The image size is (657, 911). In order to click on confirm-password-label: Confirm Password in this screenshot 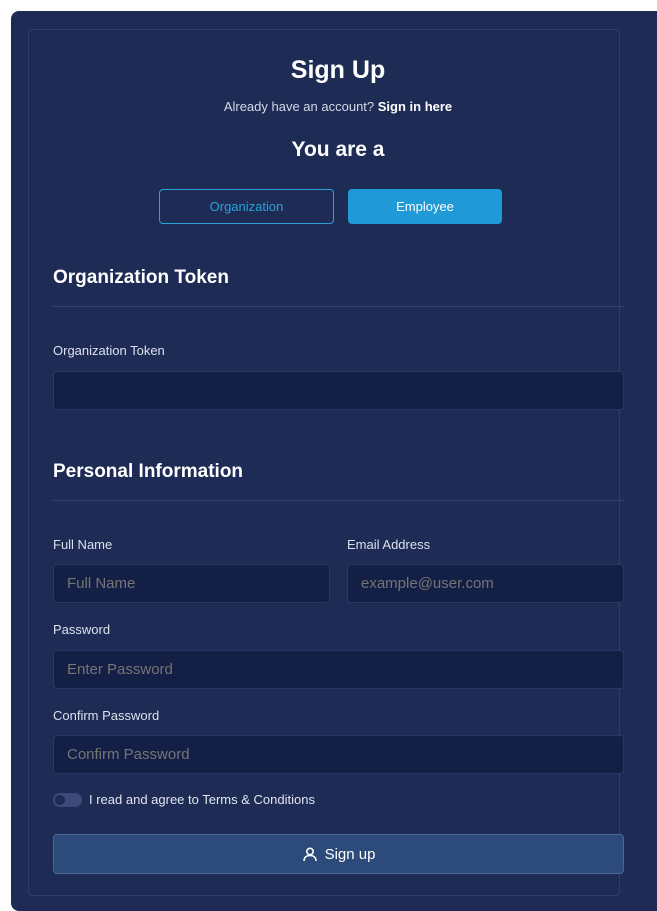, I will do `click(106, 715)`.